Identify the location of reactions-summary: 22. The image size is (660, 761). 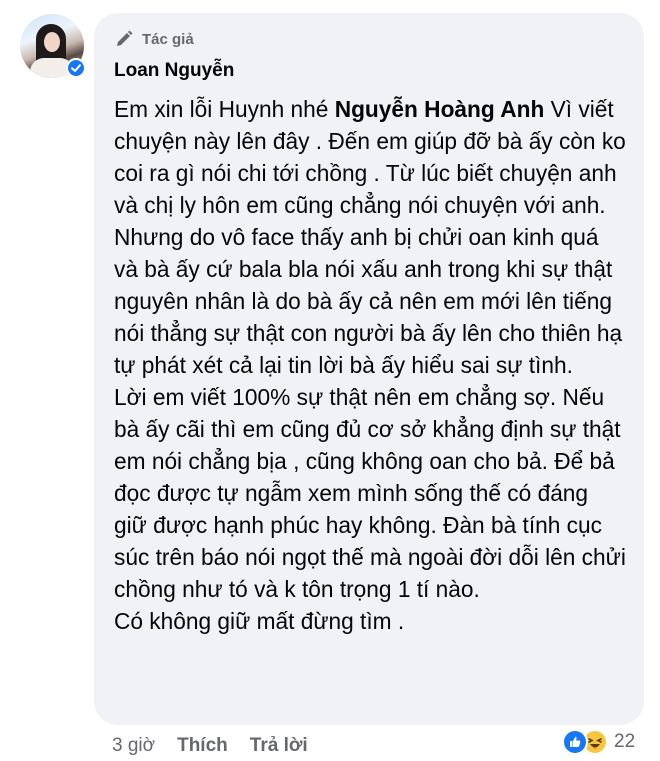
(598, 742).